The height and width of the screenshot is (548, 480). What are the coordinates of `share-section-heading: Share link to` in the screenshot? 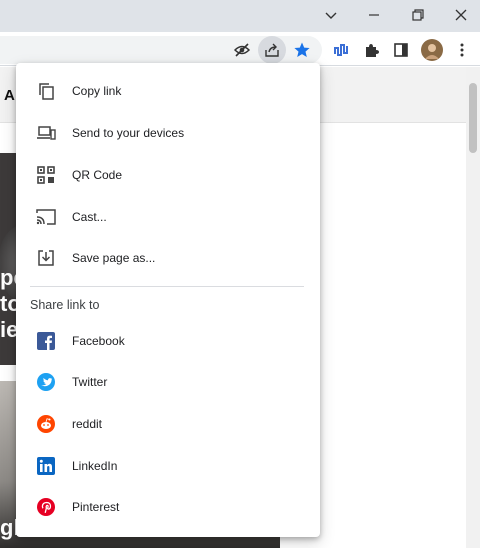 It's located at (65, 305).